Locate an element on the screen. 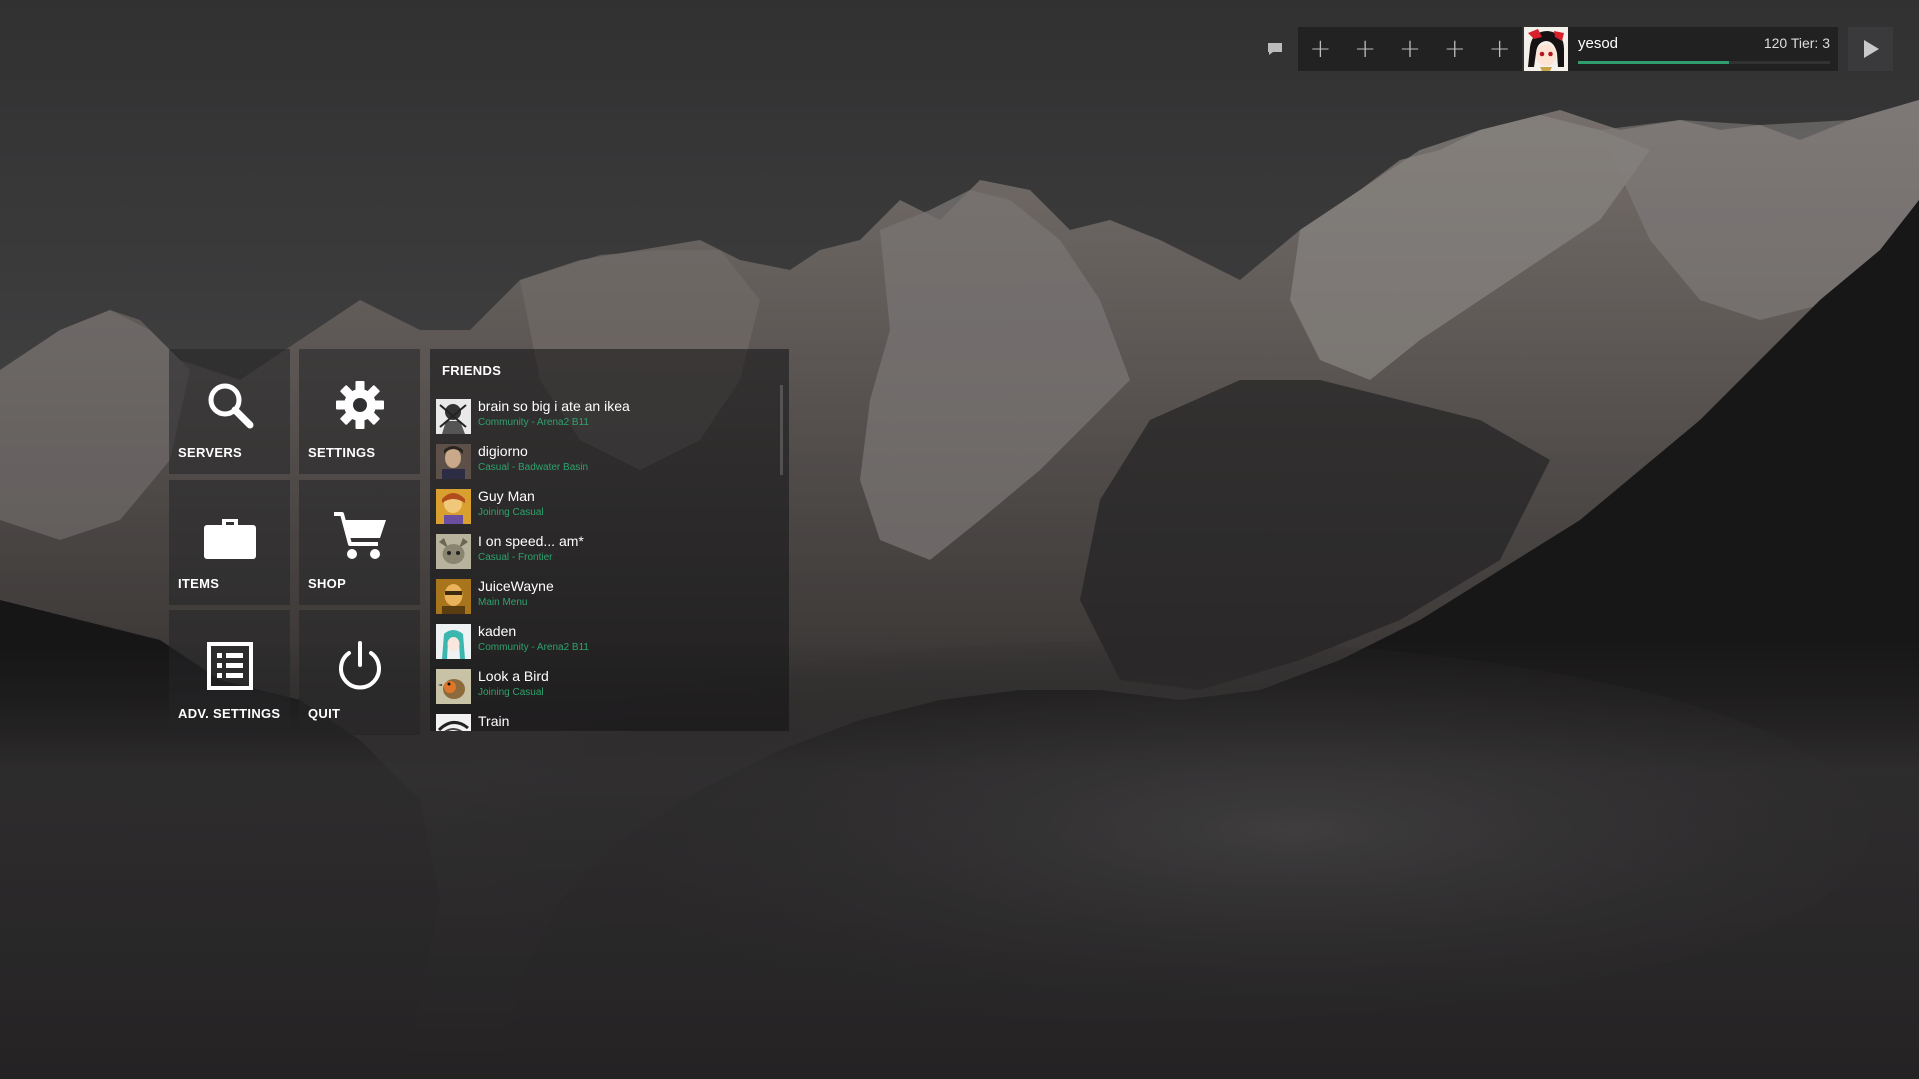  friend-list-item: JuiceWayne Main Menu is located at coordinates (607, 598).